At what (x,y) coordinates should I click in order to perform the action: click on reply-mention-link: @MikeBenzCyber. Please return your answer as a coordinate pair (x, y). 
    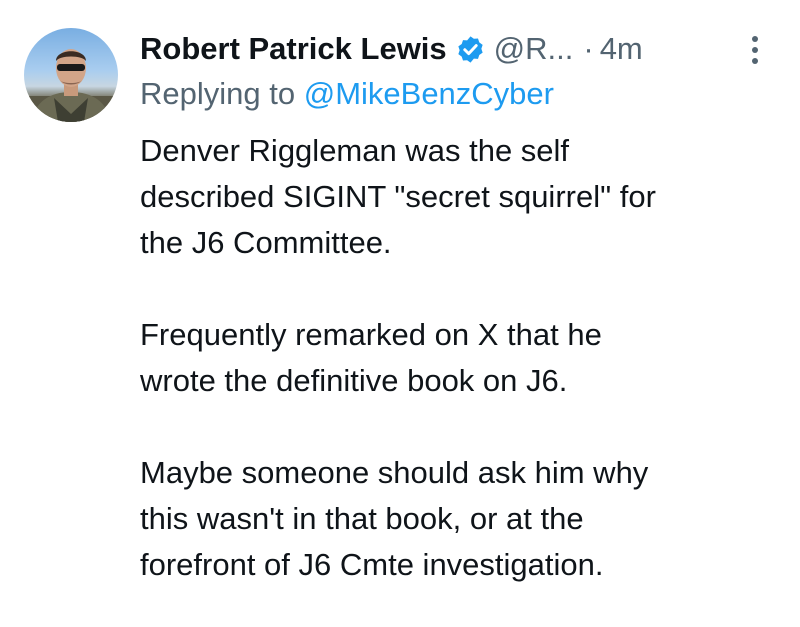
    Looking at the image, I should click on (429, 93).